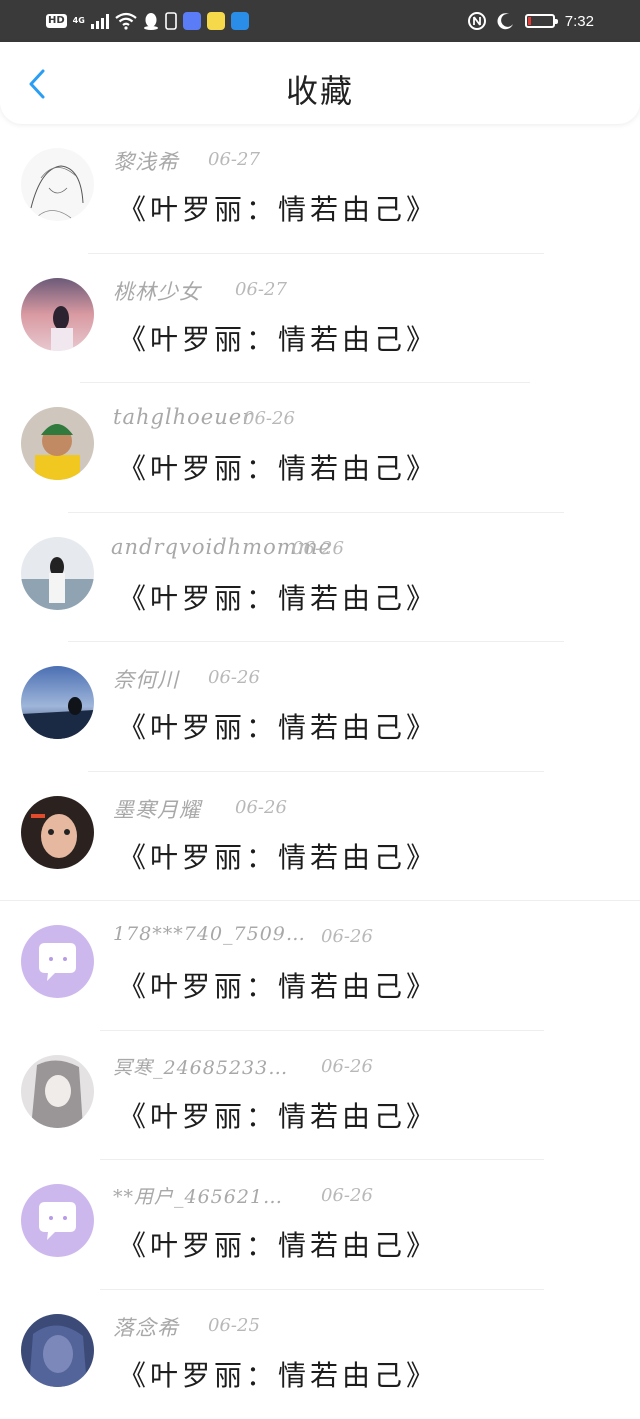  I want to click on hd-badge: HD, so click(56, 21).